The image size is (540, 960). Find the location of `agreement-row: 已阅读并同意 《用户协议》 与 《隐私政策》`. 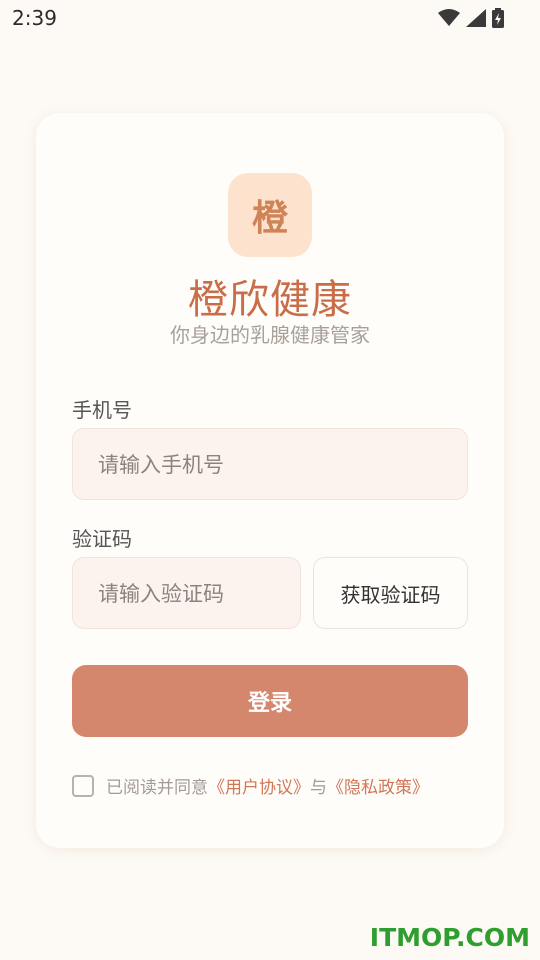

agreement-row: 已阅读并同意 《用户协议》 与 《隐私政策》 is located at coordinates (250, 785).